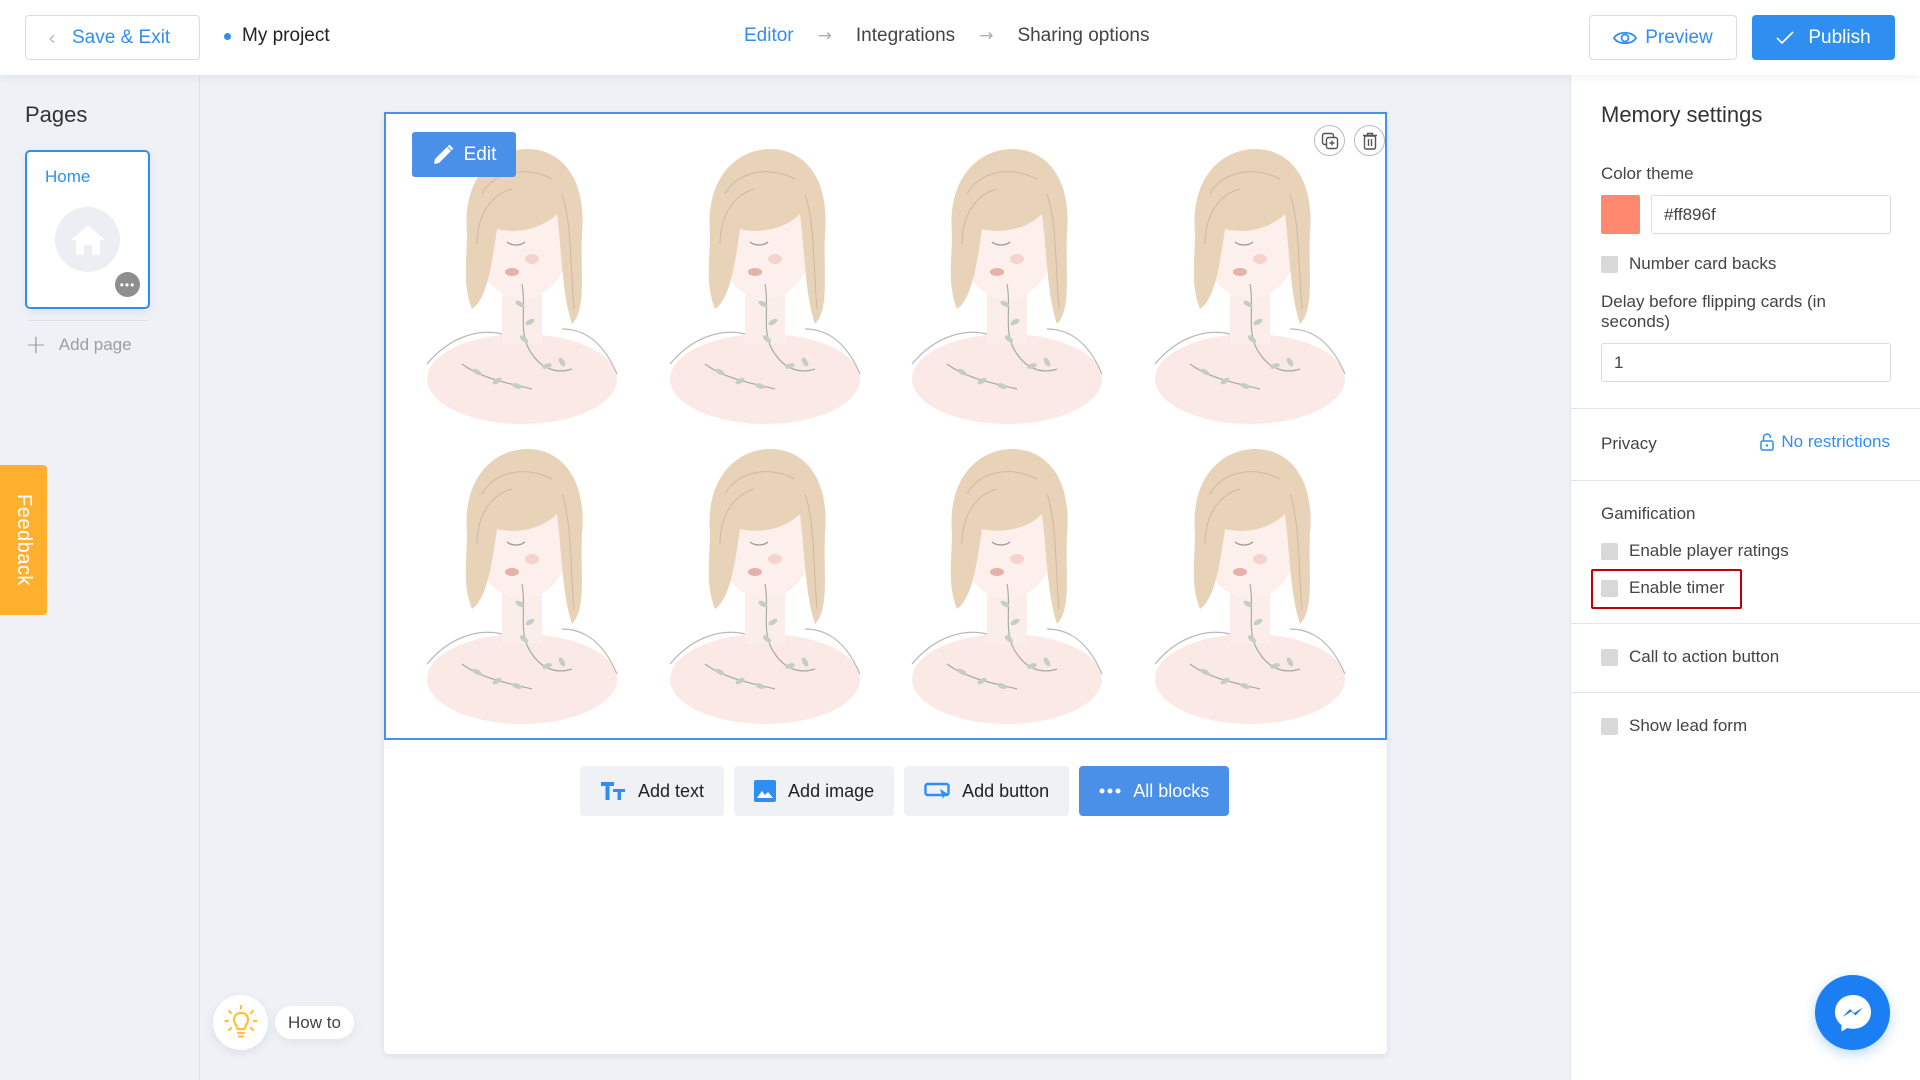 The image size is (1920, 1080). What do you see at coordinates (1629, 443) in the screenshot?
I see `privacy-label: Privacy` at bounding box center [1629, 443].